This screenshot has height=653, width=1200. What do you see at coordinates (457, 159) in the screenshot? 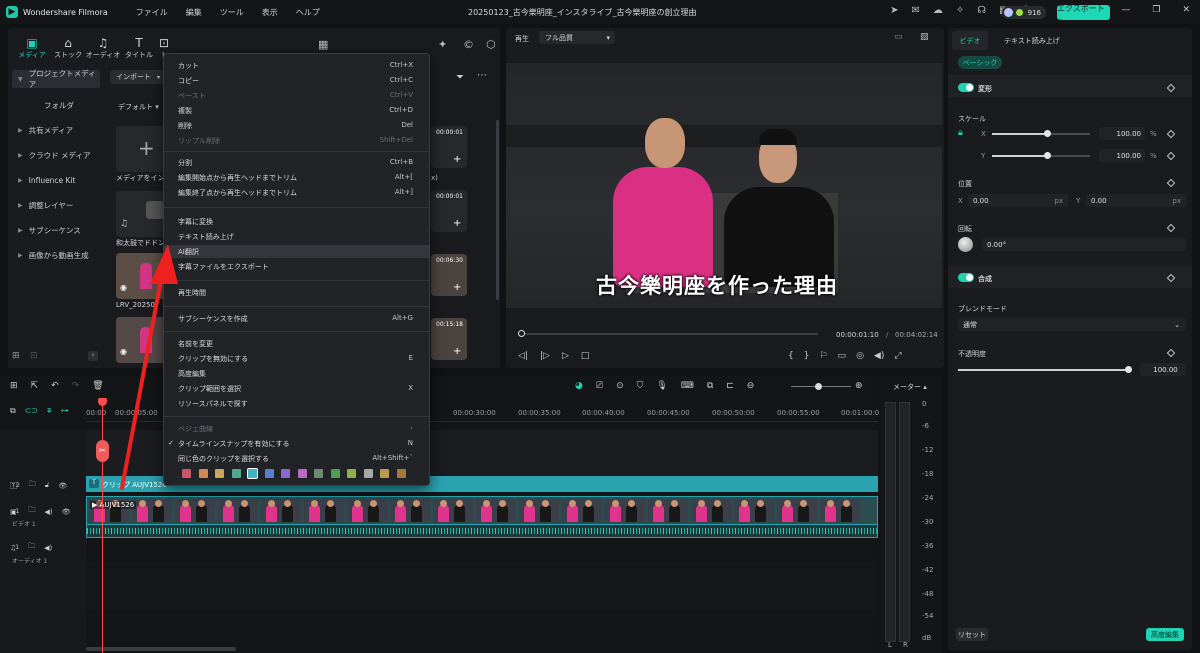
I see `add-icon: +` at bounding box center [457, 159].